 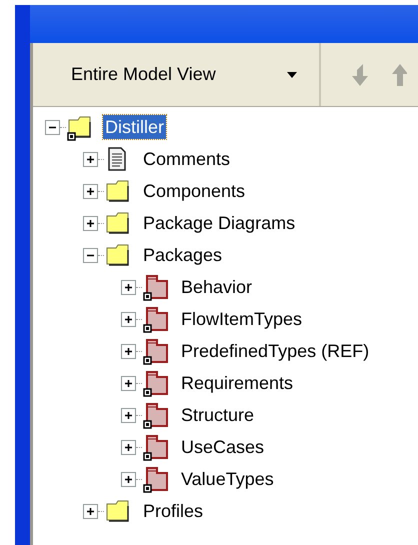 What do you see at coordinates (219, 223) in the screenshot?
I see `tree-item: Package Diagrams` at bounding box center [219, 223].